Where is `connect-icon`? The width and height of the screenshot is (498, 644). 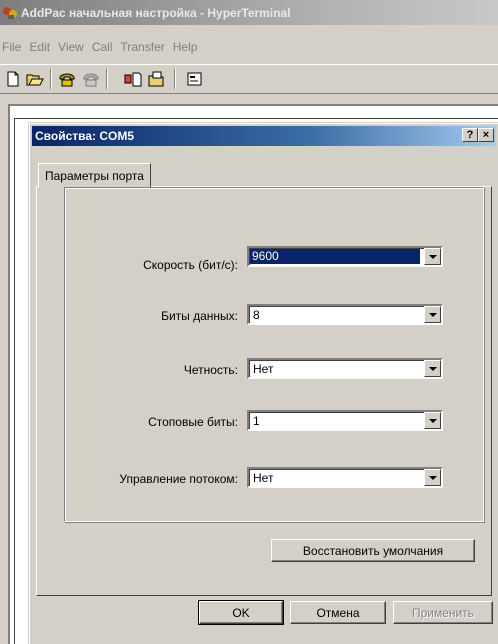
connect-icon is located at coordinates (67, 79).